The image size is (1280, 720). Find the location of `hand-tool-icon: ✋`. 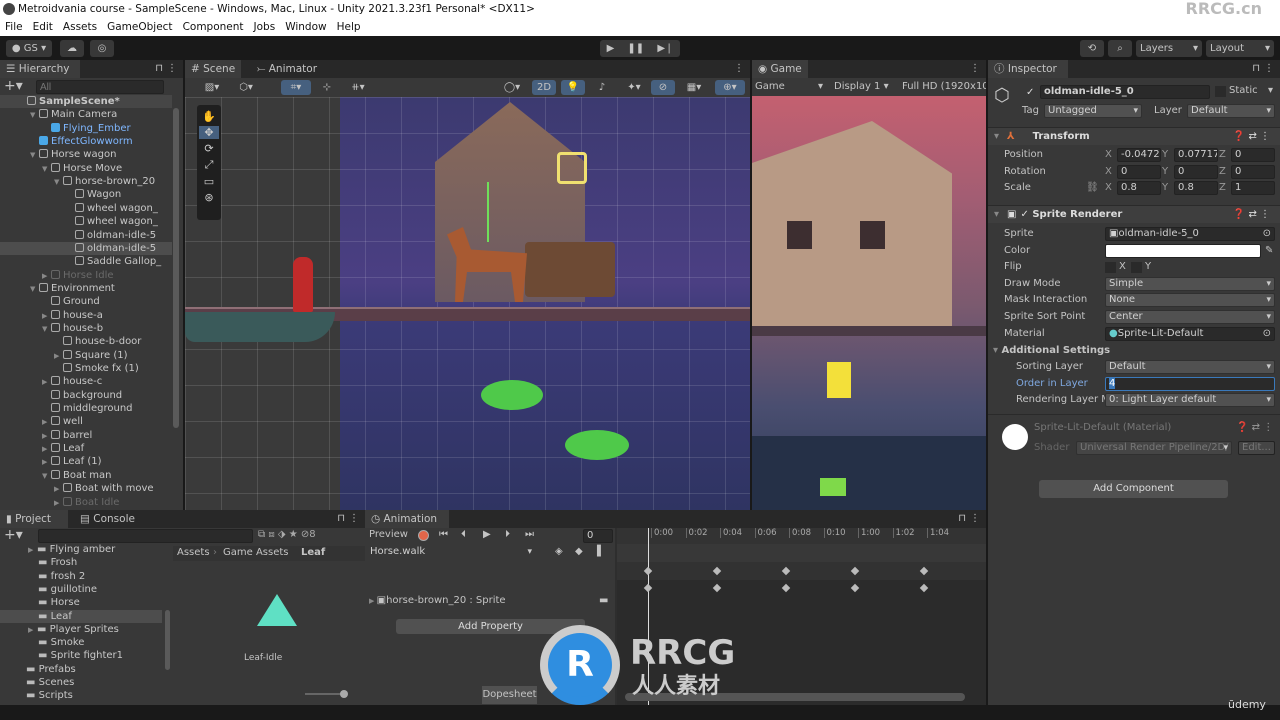

hand-tool-icon: ✋ is located at coordinates (209, 116).